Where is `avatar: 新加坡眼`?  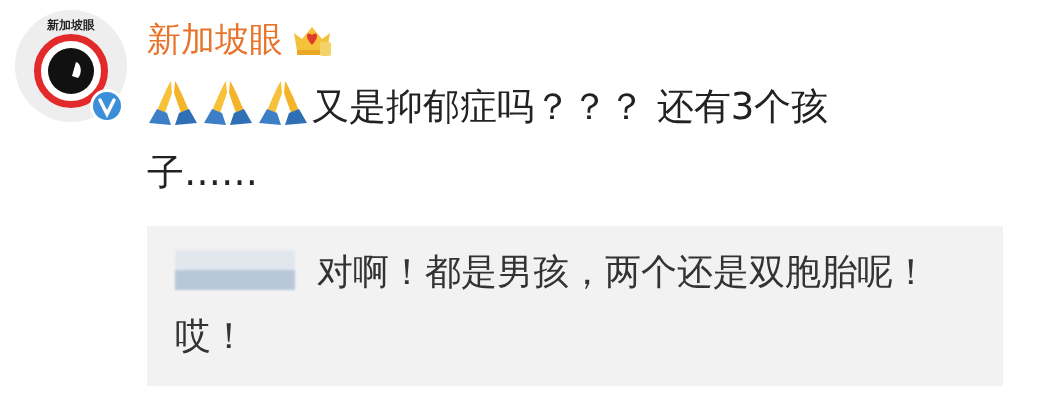
avatar: 新加坡眼 is located at coordinates (71, 66).